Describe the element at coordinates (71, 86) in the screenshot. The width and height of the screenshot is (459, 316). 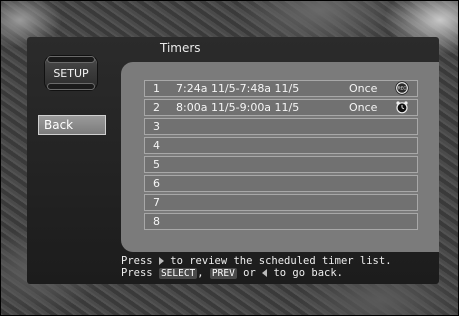
I see `setup-button-bottom-edge` at that location.